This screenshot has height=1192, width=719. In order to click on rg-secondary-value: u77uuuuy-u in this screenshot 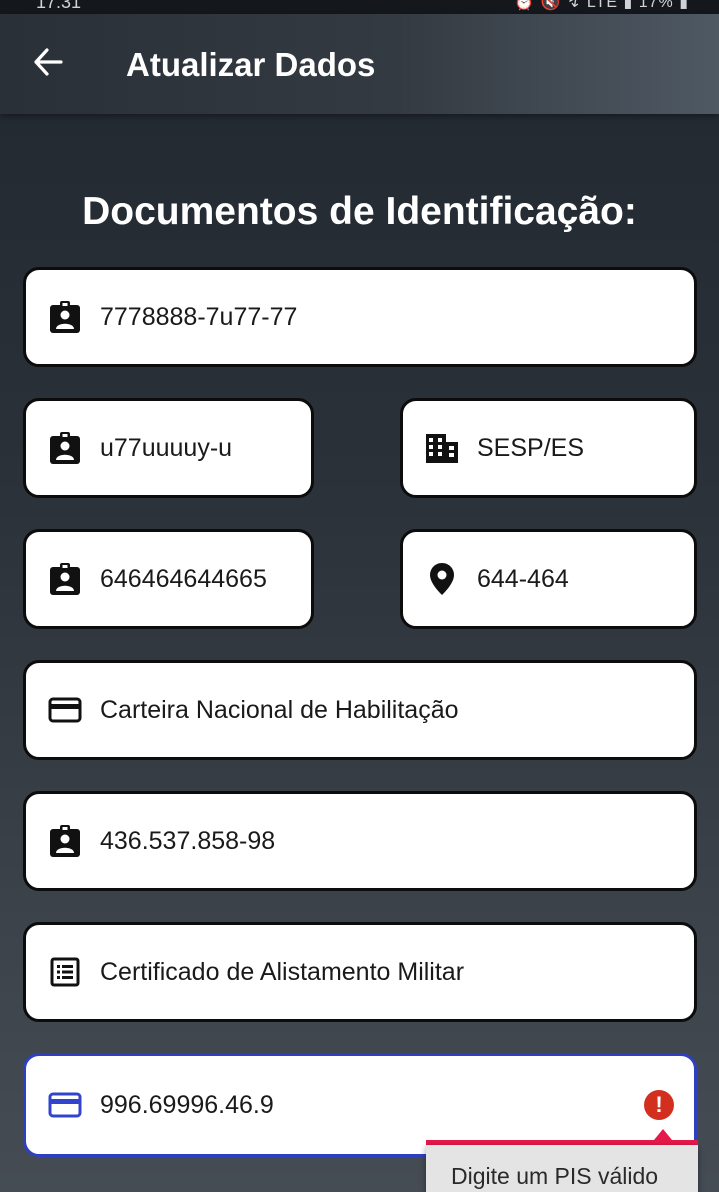, I will do `click(166, 447)`.